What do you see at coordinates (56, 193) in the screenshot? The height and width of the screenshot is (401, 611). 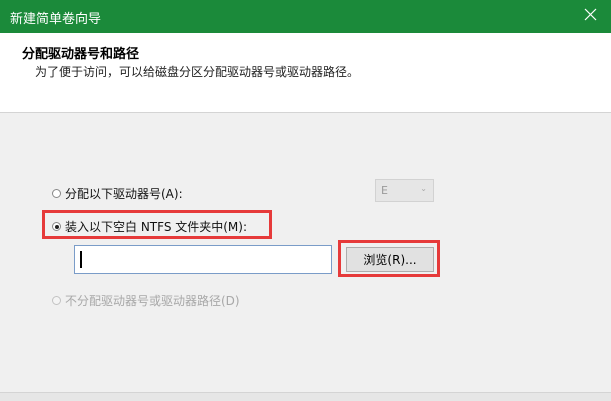 I see `assign-letter-radio` at bounding box center [56, 193].